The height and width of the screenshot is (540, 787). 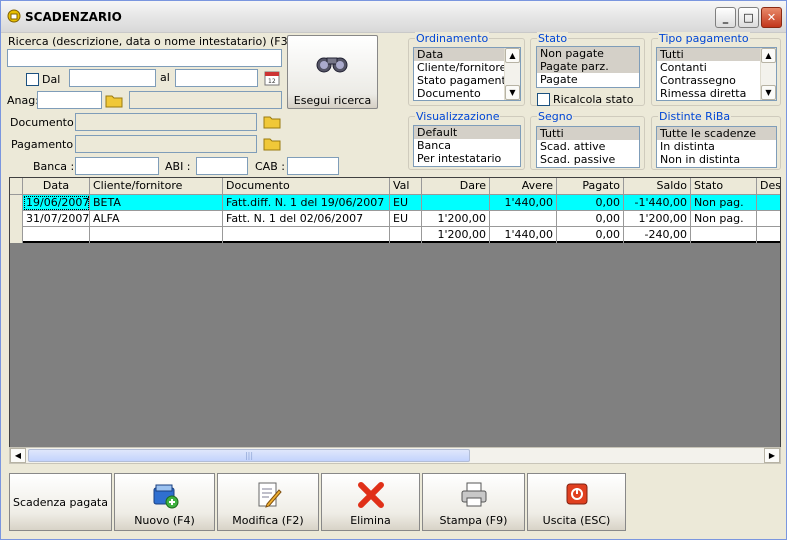 What do you see at coordinates (54, 166) in the screenshot?
I see `banca-label: Banca :` at bounding box center [54, 166].